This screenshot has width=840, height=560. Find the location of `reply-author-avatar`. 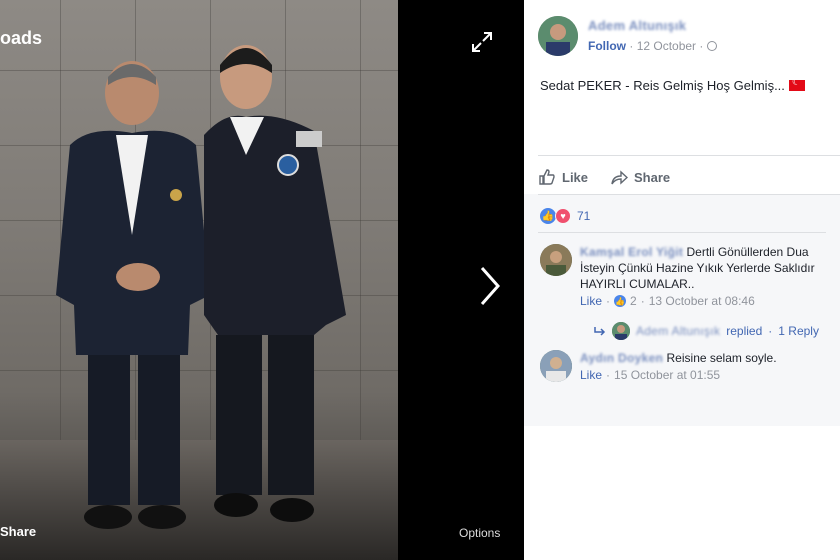

reply-author-avatar is located at coordinates (621, 331).